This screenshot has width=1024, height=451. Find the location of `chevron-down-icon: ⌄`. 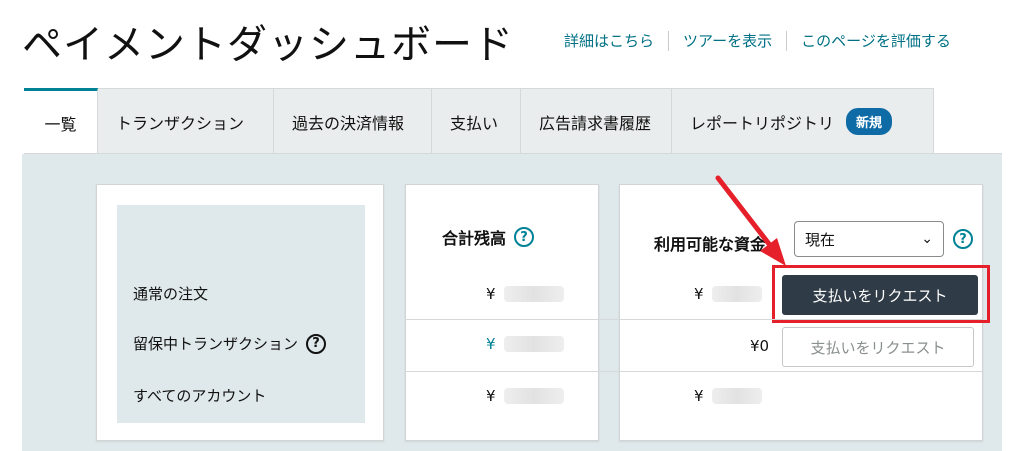

chevron-down-icon: ⌄ is located at coordinates (927, 239).